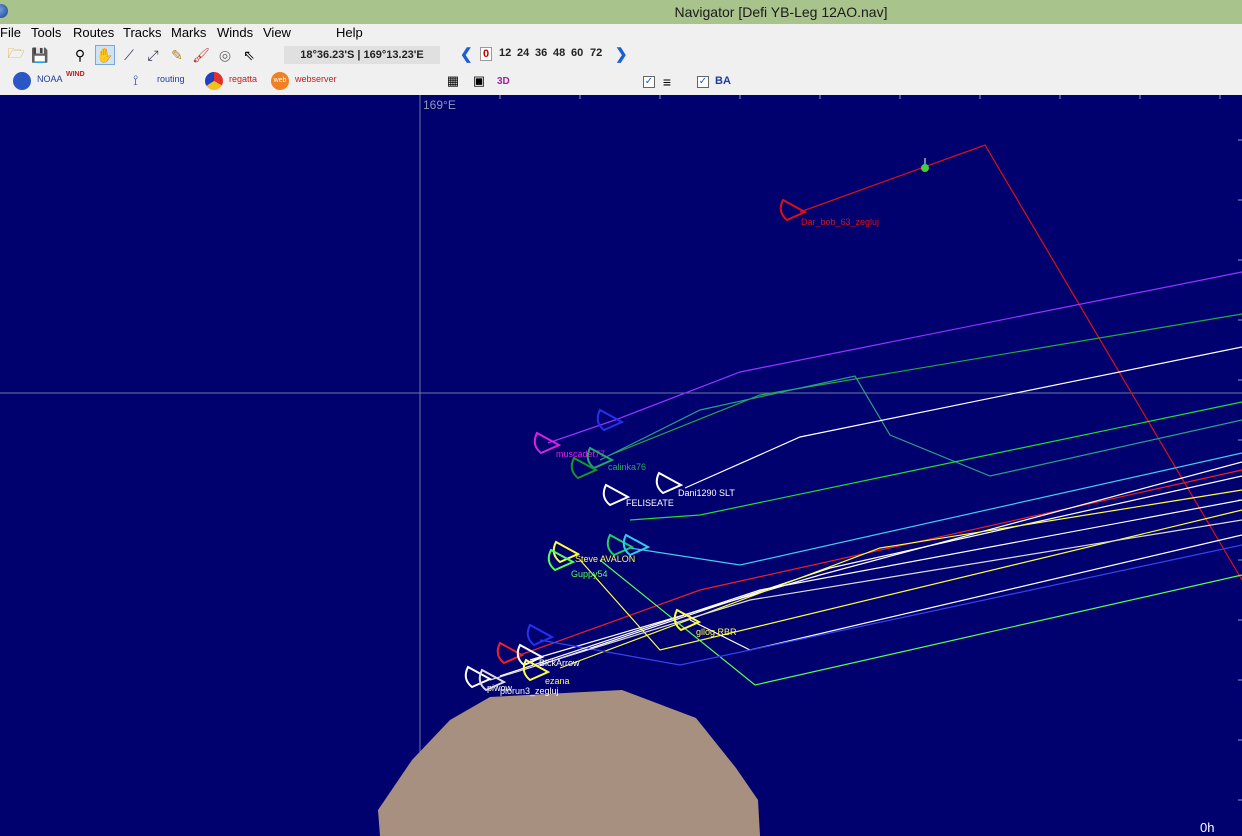  Describe the element at coordinates (46, 32) in the screenshot. I see `menu-tools: Tools` at that location.